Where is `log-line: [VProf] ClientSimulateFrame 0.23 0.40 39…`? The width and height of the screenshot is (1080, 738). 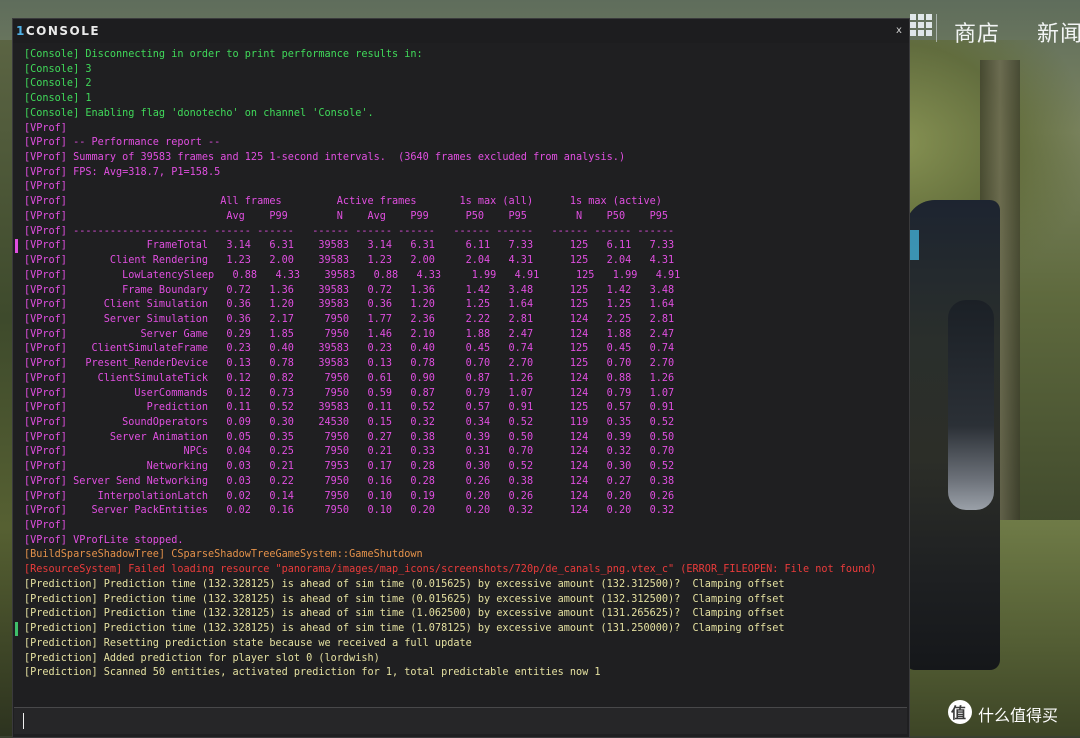 log-line: [VProf] ClientSimulateFrame 0.23 0.40 39… is located at coordinates (349, 349).